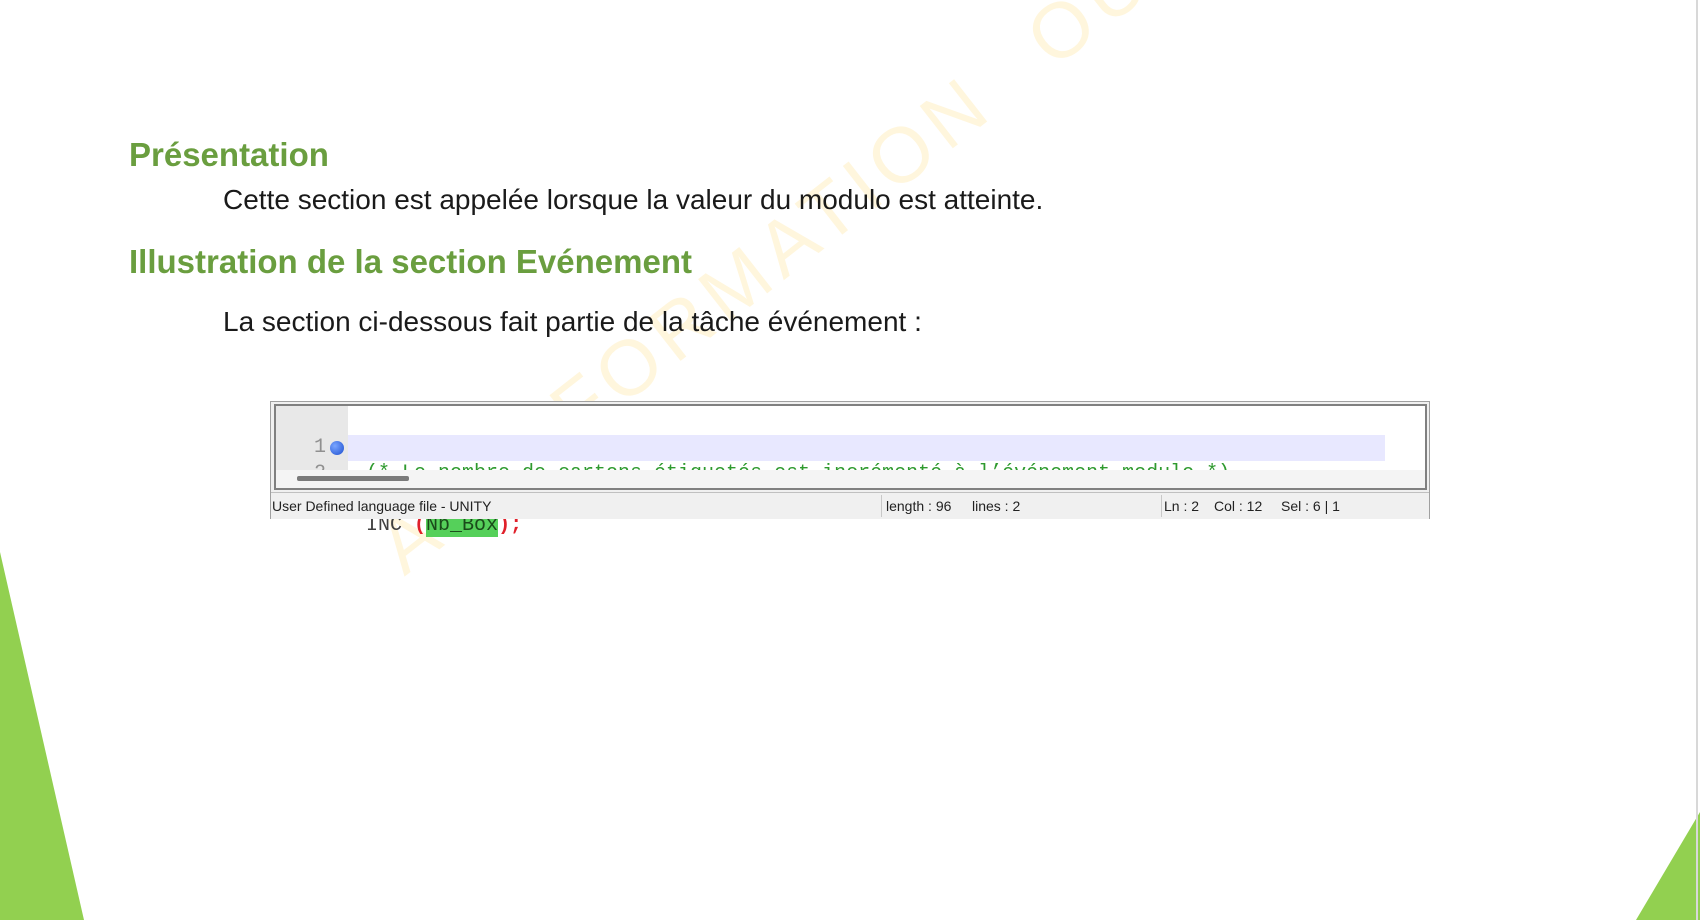 Image resolution: width=1700 pixels, height=920 pixels. I want to click on watermark-word-3: OUEST, so click(1158, 42).